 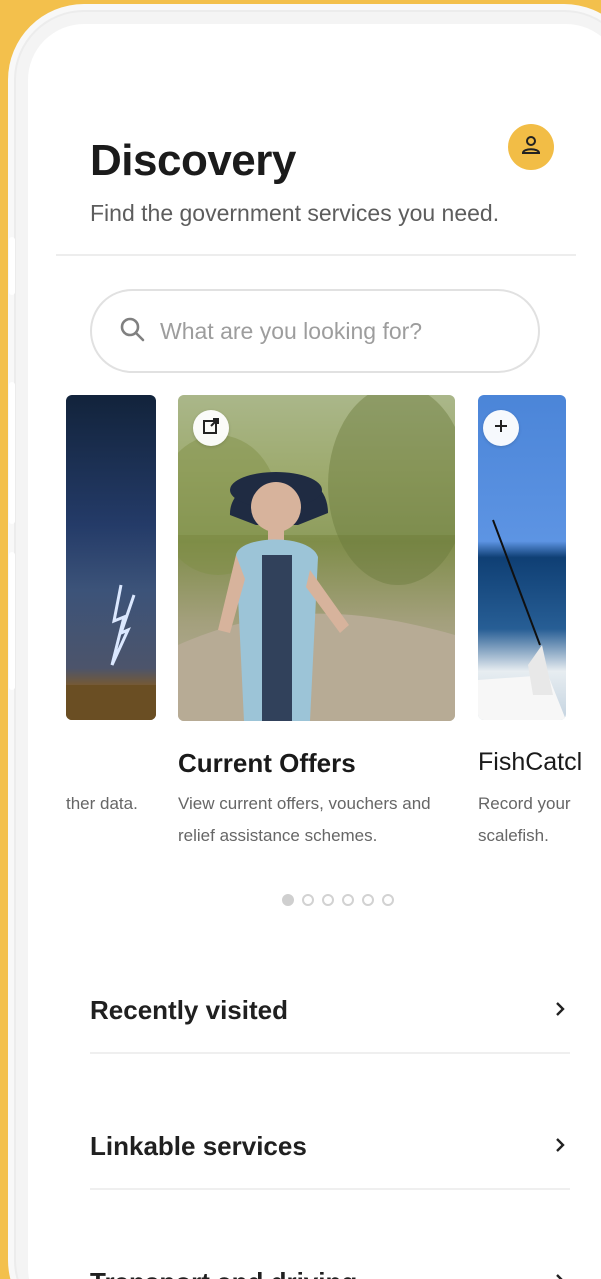 I want to click on profile-avatar-button, so click(x=531, y=147).